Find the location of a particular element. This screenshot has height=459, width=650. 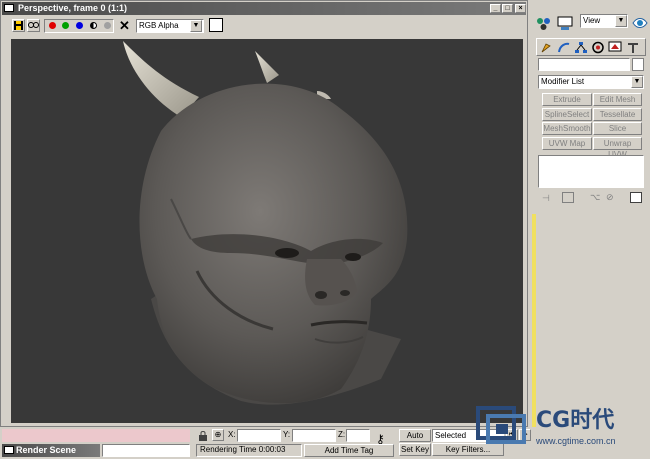

maximize-button: □ is located at coordinates (507, 8).